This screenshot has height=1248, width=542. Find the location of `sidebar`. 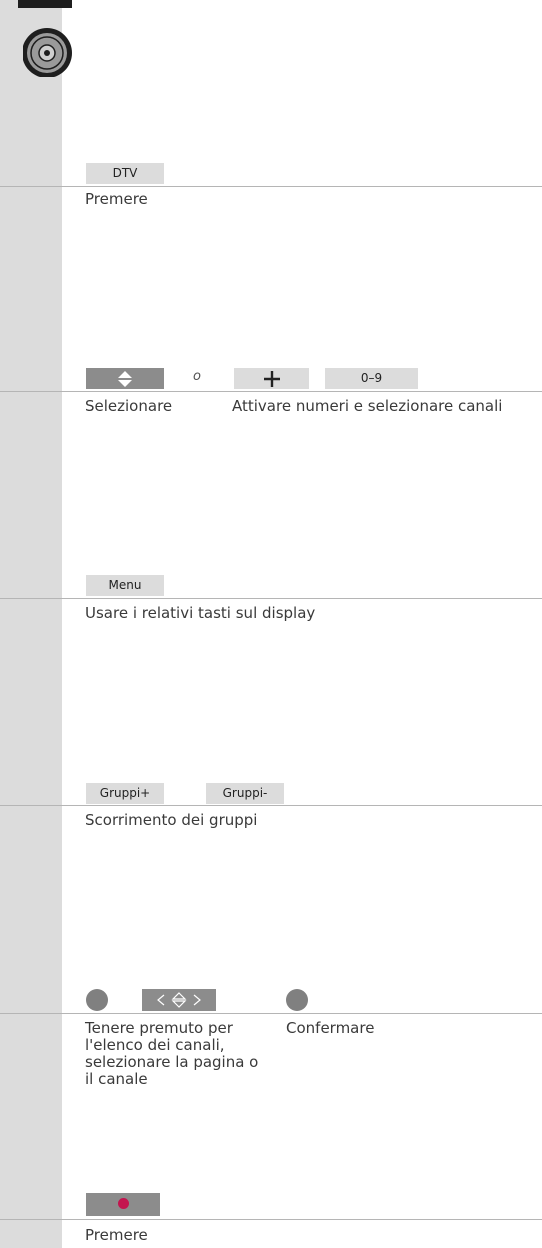

sidebar is located at coordinates (31, 624).